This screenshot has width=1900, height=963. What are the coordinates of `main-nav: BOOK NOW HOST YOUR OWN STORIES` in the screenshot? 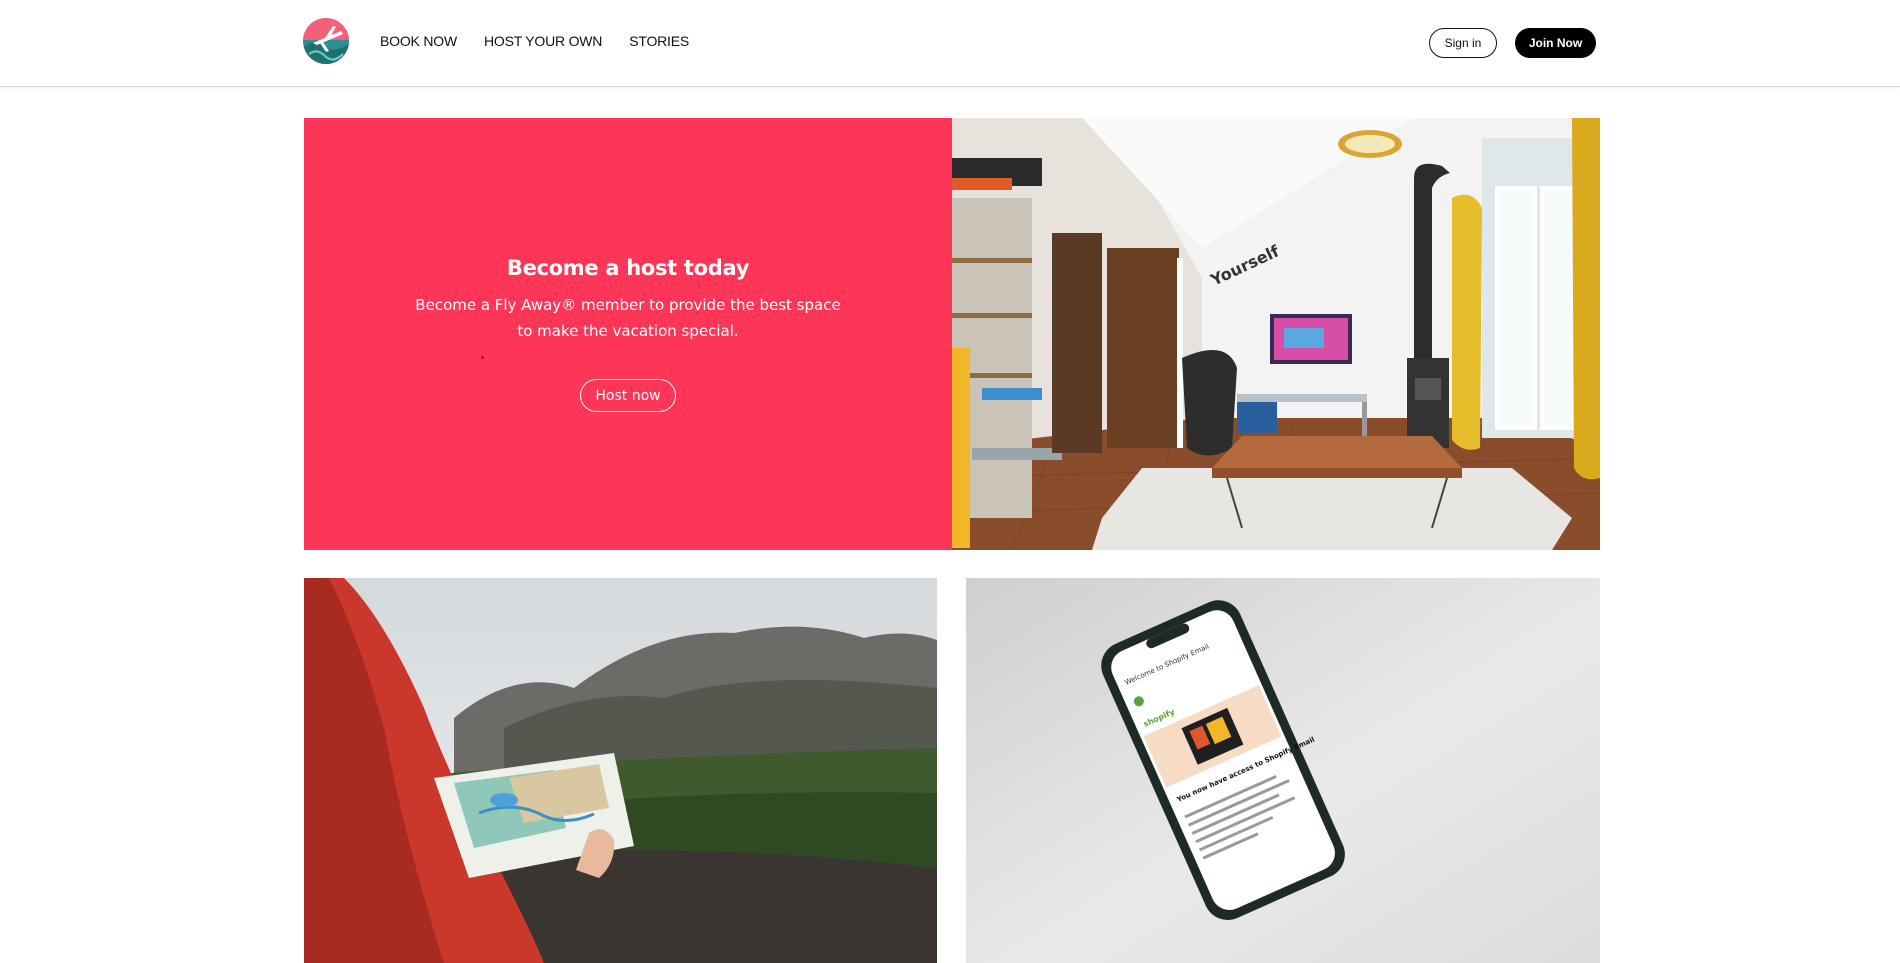 It's located at (534, 41).